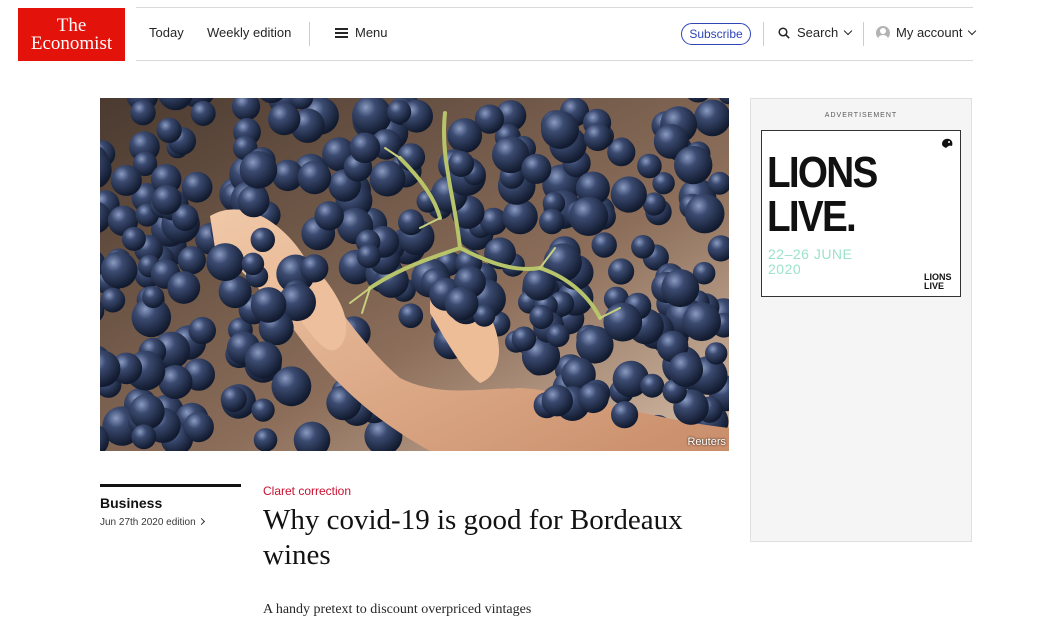 The width and height of the screenshot is (1046, 618). I want to click on ad-title: LIONS LIVE., so click(837, 195).